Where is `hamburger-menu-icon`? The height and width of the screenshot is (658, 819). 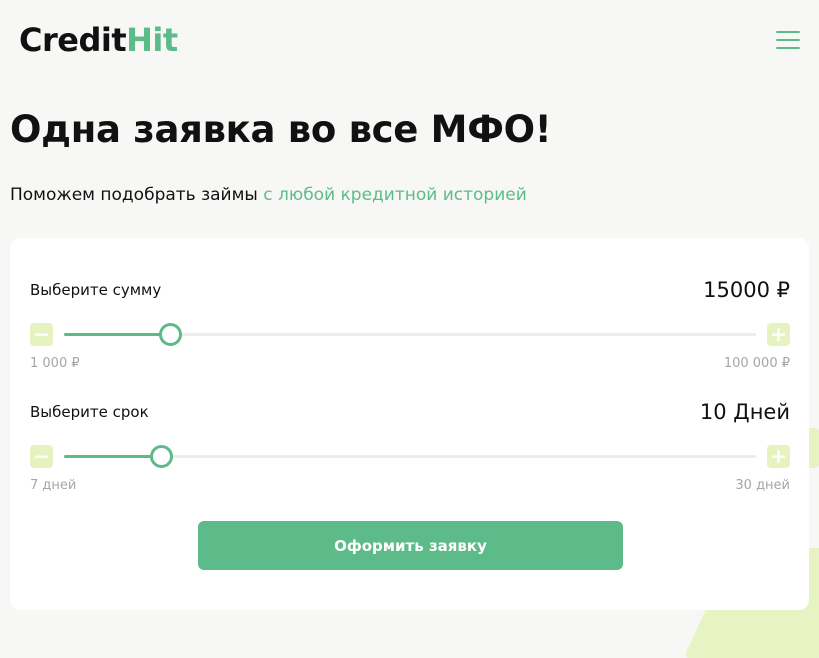
hamburger-menu-icon is located at coordinates (788, 40).